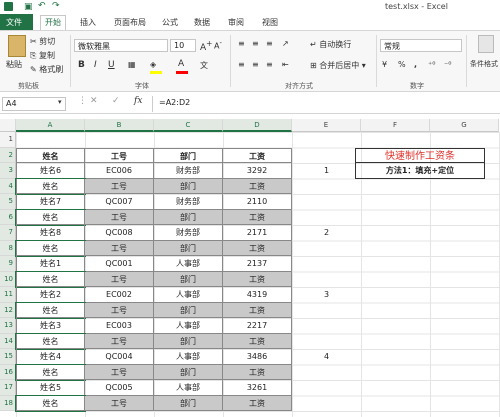 The width and height of the screenshot is (500, 417). Describe the element at coordinates (257, 264) in the screenshot. I see `table-cell: 2137` at that location.